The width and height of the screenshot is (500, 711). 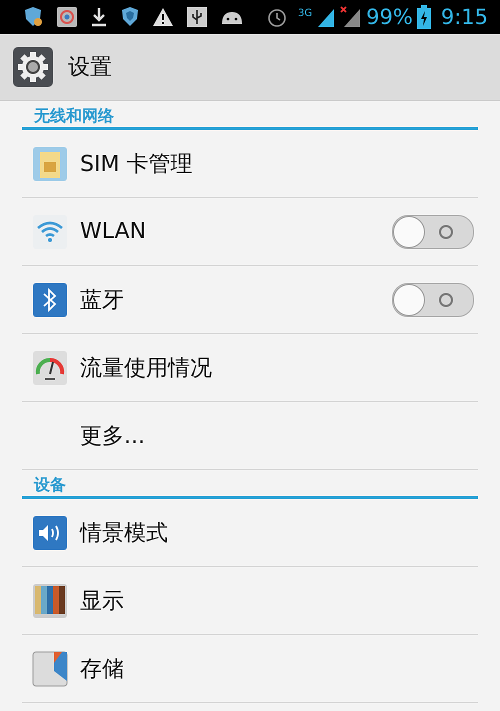 I want to click on bluetooth-icon, so click(x=50, y=300).